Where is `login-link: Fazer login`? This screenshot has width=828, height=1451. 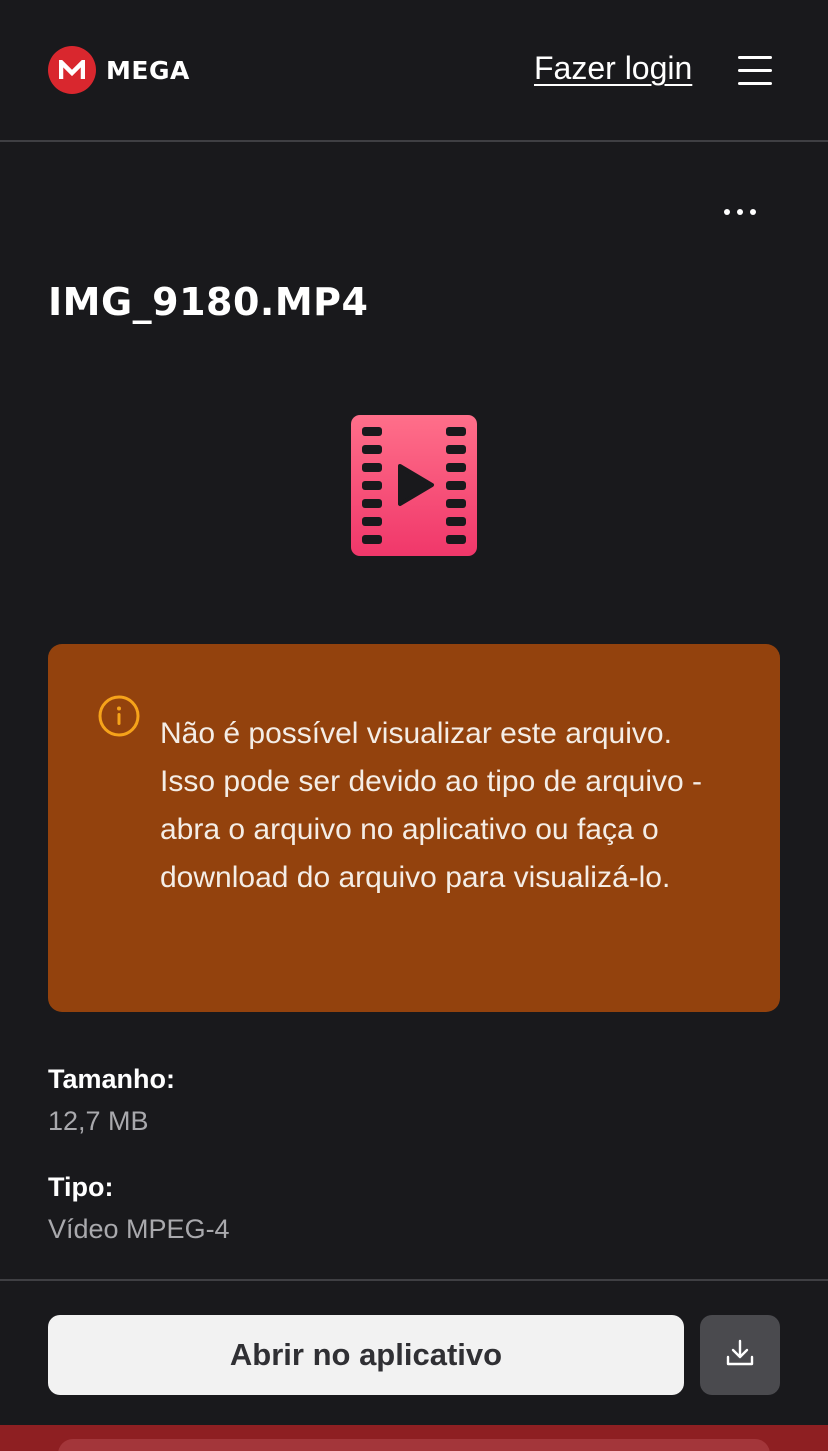 login-link: Fazer login is located at coordinates (613, 68).